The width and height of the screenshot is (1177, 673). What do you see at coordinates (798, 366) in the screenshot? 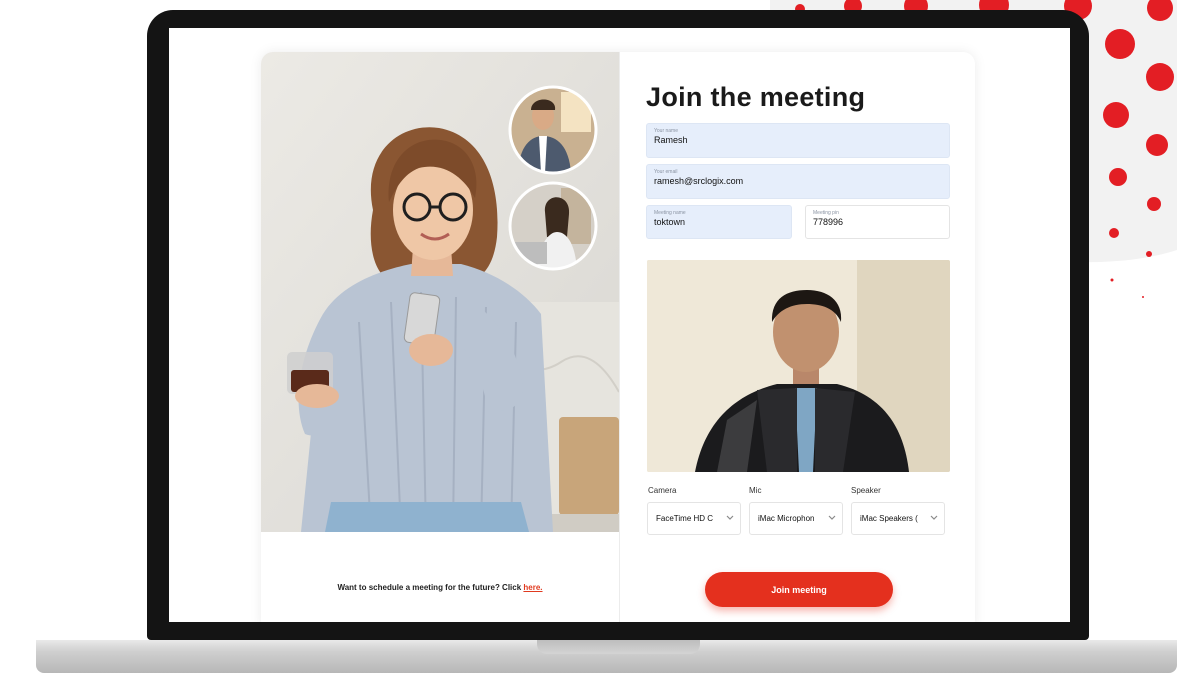
I see `camera-preview` at bounding box center [798, 366].